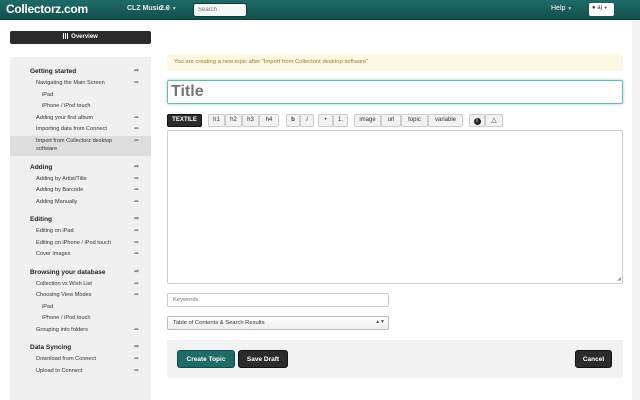  What do you see at coordinates (74, 140) in the screenshot?
I see `sidebar-item-label: Import from Collectorz desktop` at bounding box center [74, 140].